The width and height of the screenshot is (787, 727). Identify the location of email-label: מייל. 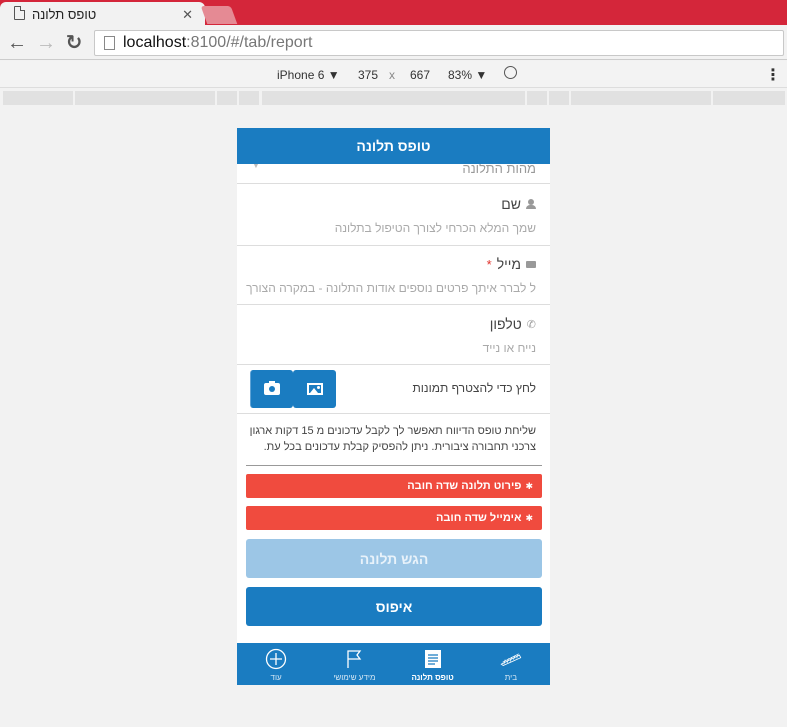
(508, 264).